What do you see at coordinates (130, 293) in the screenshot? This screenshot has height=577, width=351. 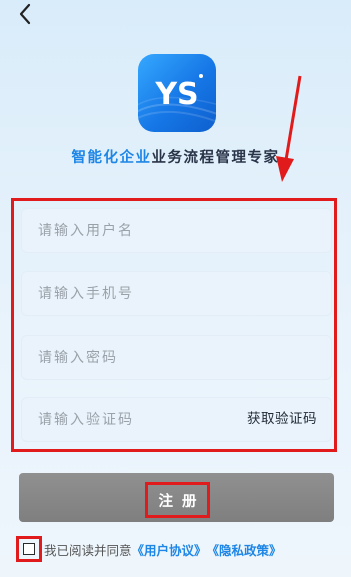 I see `phone-input` at bounding box center [130, 293].